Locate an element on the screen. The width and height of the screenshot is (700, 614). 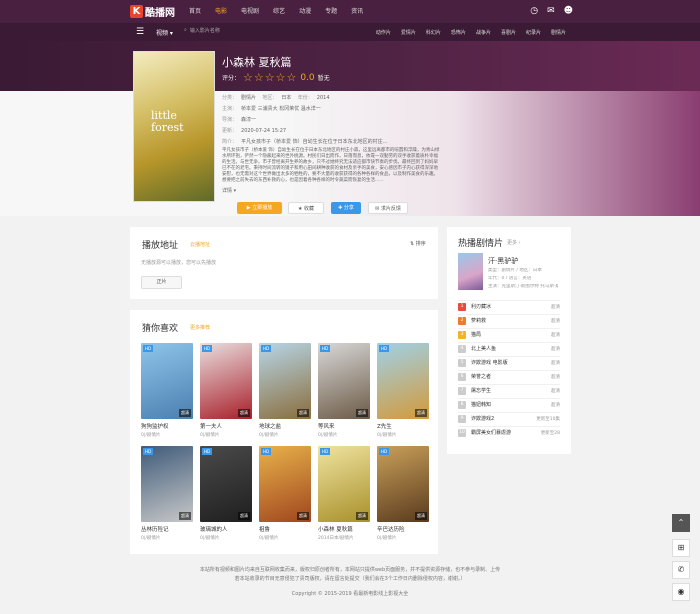
rating-stars: ☆☆☆☆☆ is located at coordinates (270, 77).